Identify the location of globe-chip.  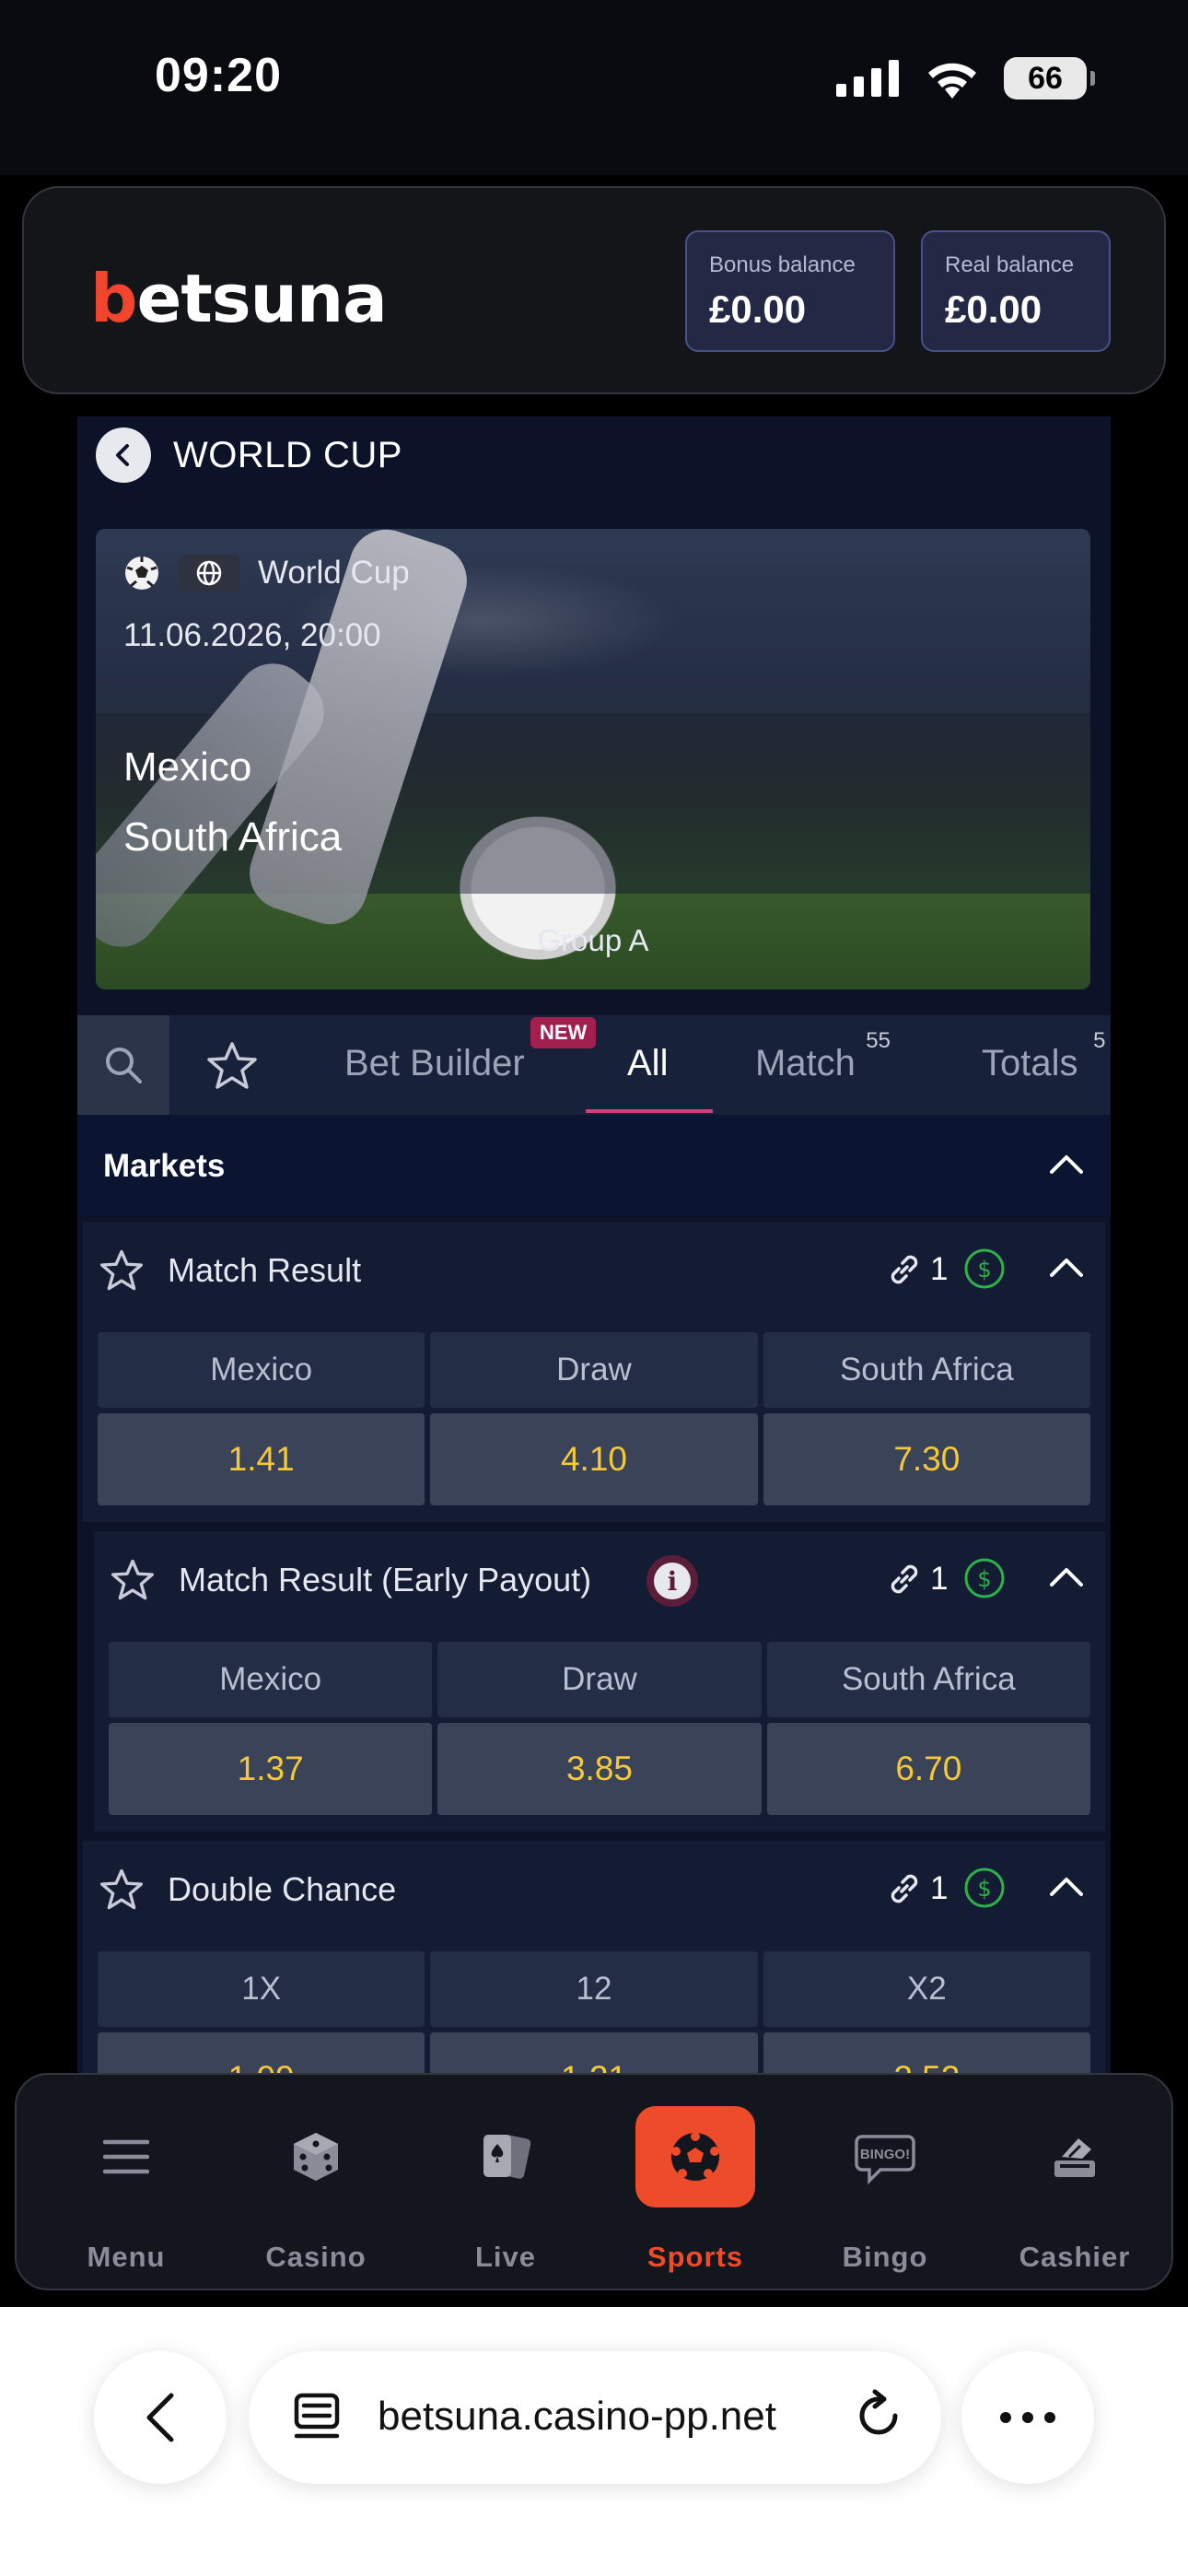
(209, 573).